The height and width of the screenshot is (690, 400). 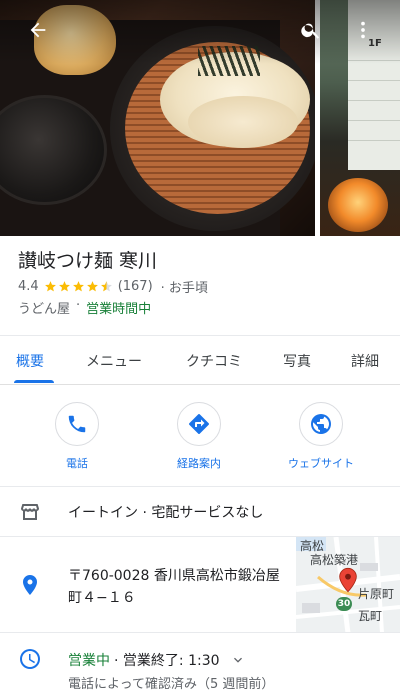 I want to click on route-shield: 30, so click(x=344, y=604).